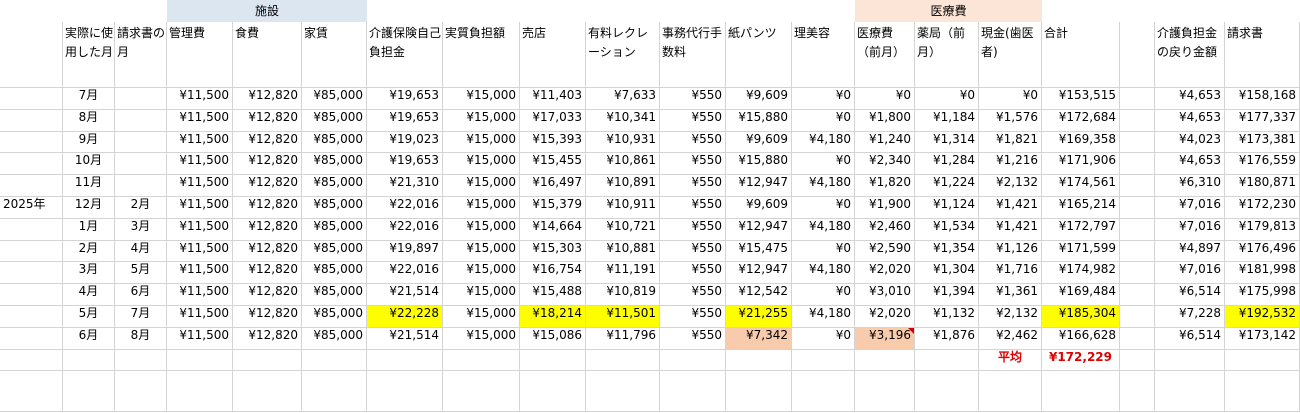 The height and width of the screenshot is (413, 1300). I want to click on value-cell: ¥10,911, so click(623, 208).